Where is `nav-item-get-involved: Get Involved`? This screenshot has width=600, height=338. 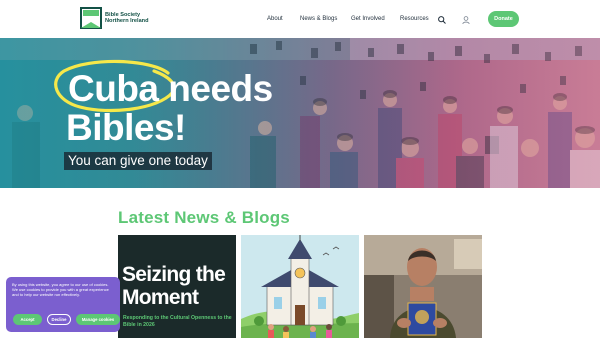 nav-item-get-involved: Get Involved is located at coordinates (368, 19).